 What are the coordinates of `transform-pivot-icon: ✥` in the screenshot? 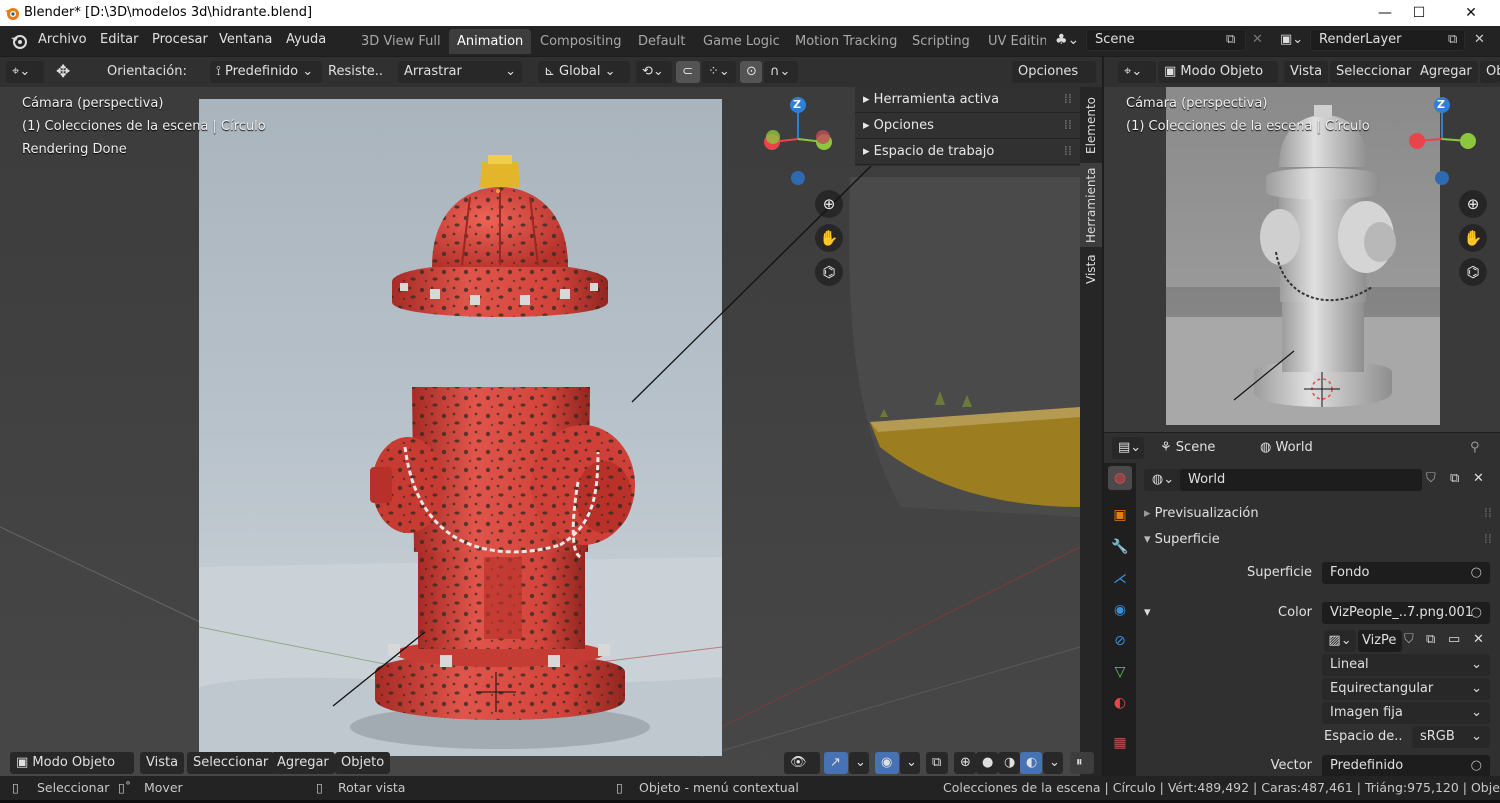 It's located at (63, 72).